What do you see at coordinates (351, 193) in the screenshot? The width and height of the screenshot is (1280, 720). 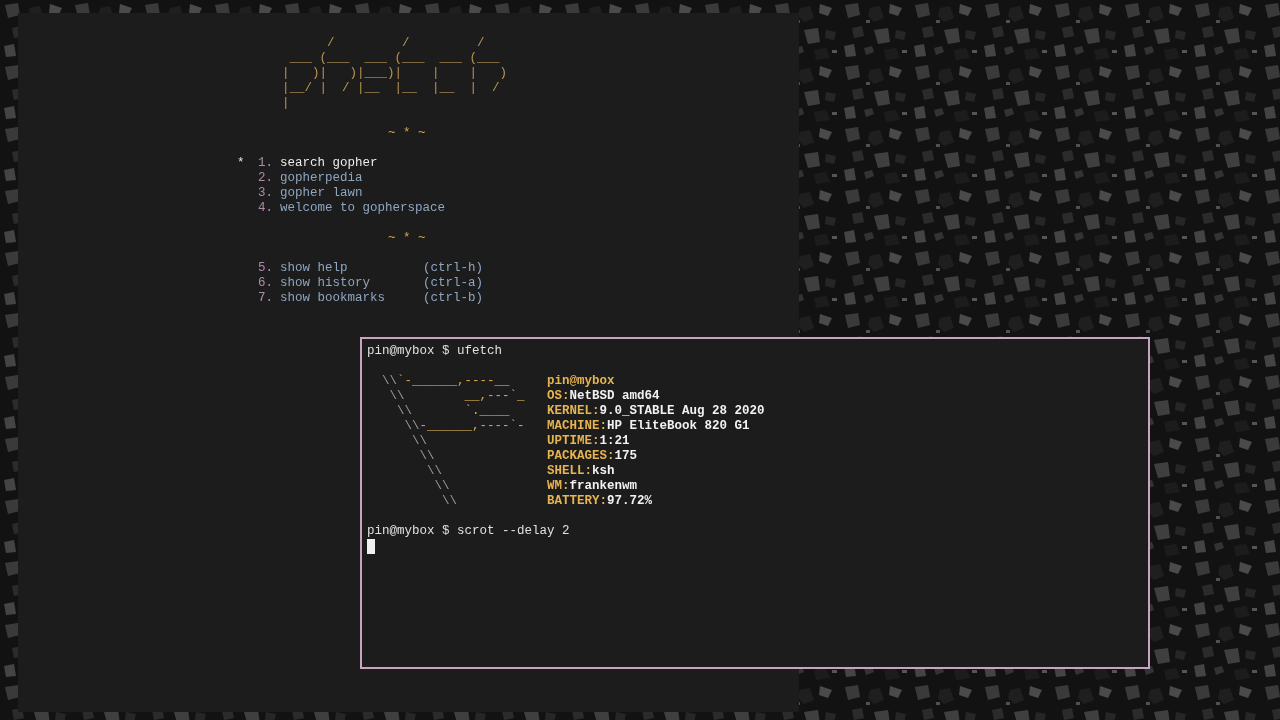 I see `menu-item: gopher lawn` at bounding box center [351, 193].